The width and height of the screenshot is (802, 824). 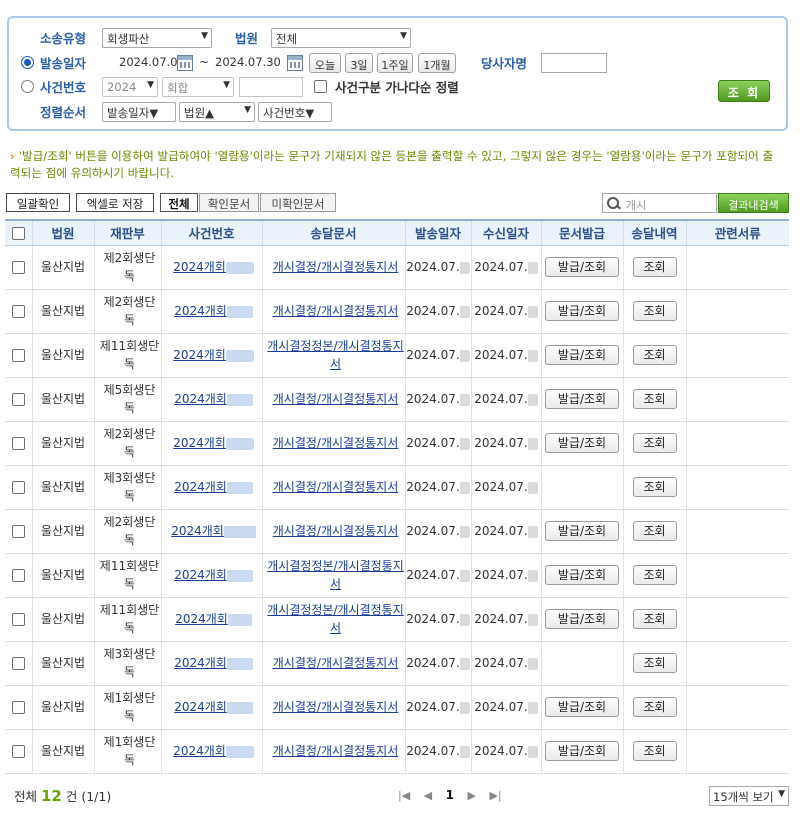 I want to click on row-select-cell, so click(x=18, y=311).